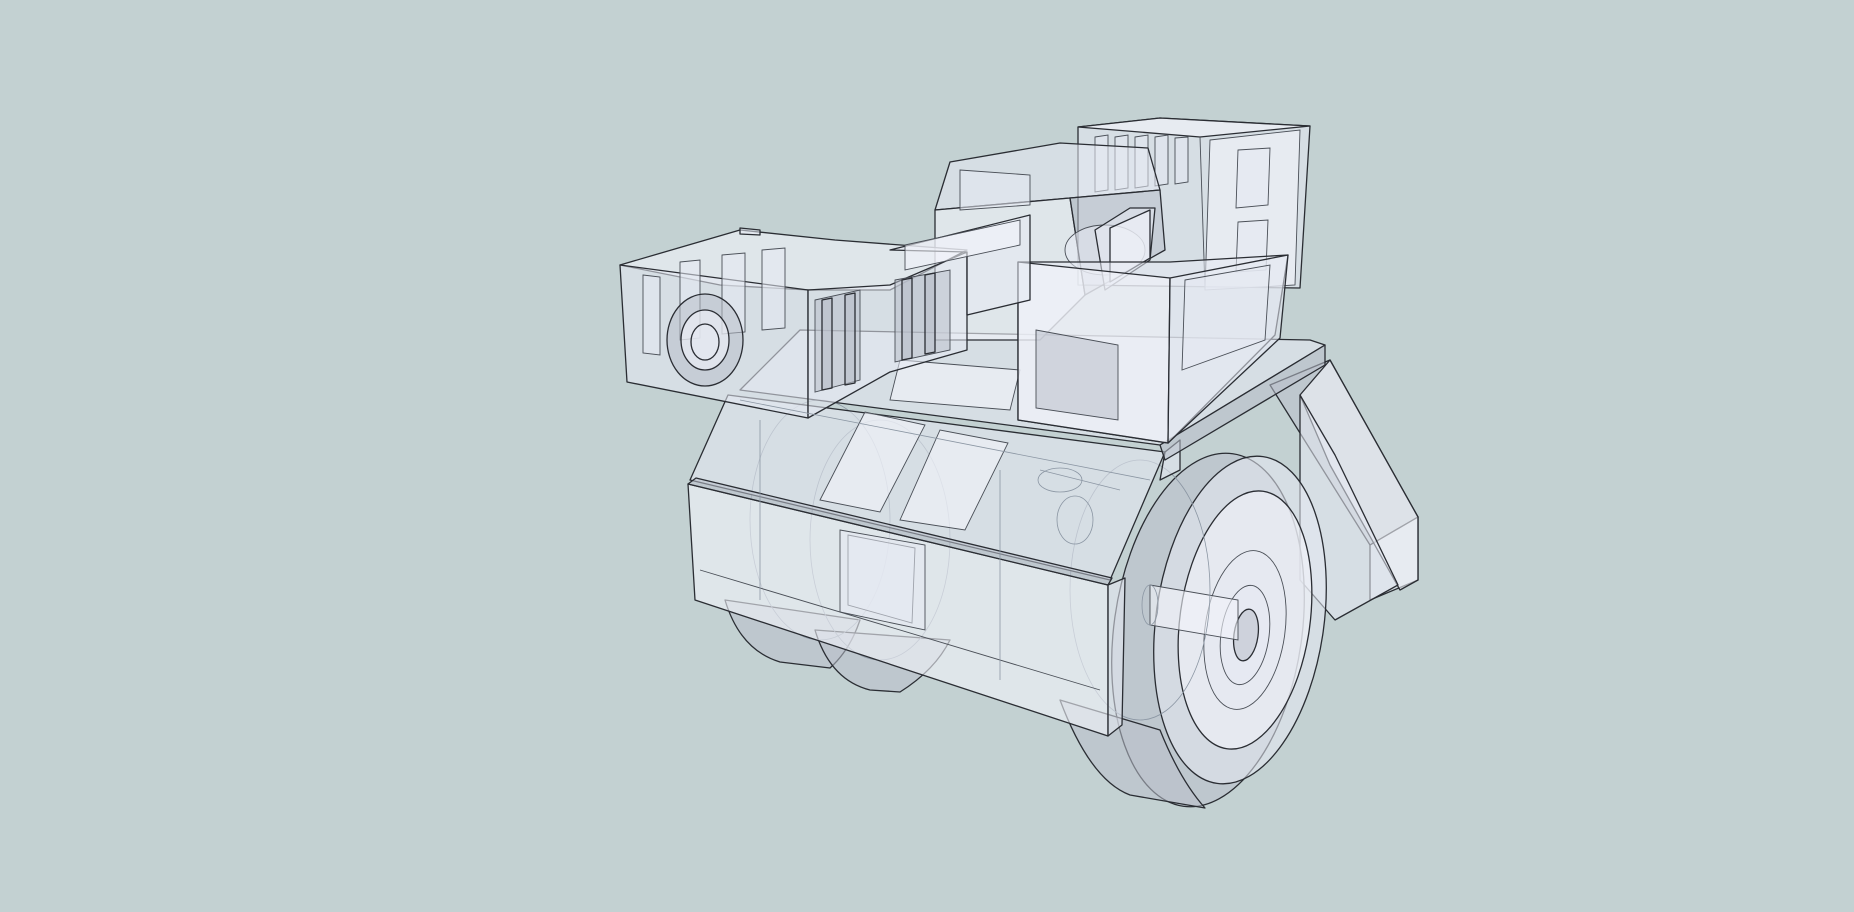 The width and height of the screenshot is (1854, 912). Describe the element at coordinates (934, 565) in the screenshot. I see `main-hull` at that location.